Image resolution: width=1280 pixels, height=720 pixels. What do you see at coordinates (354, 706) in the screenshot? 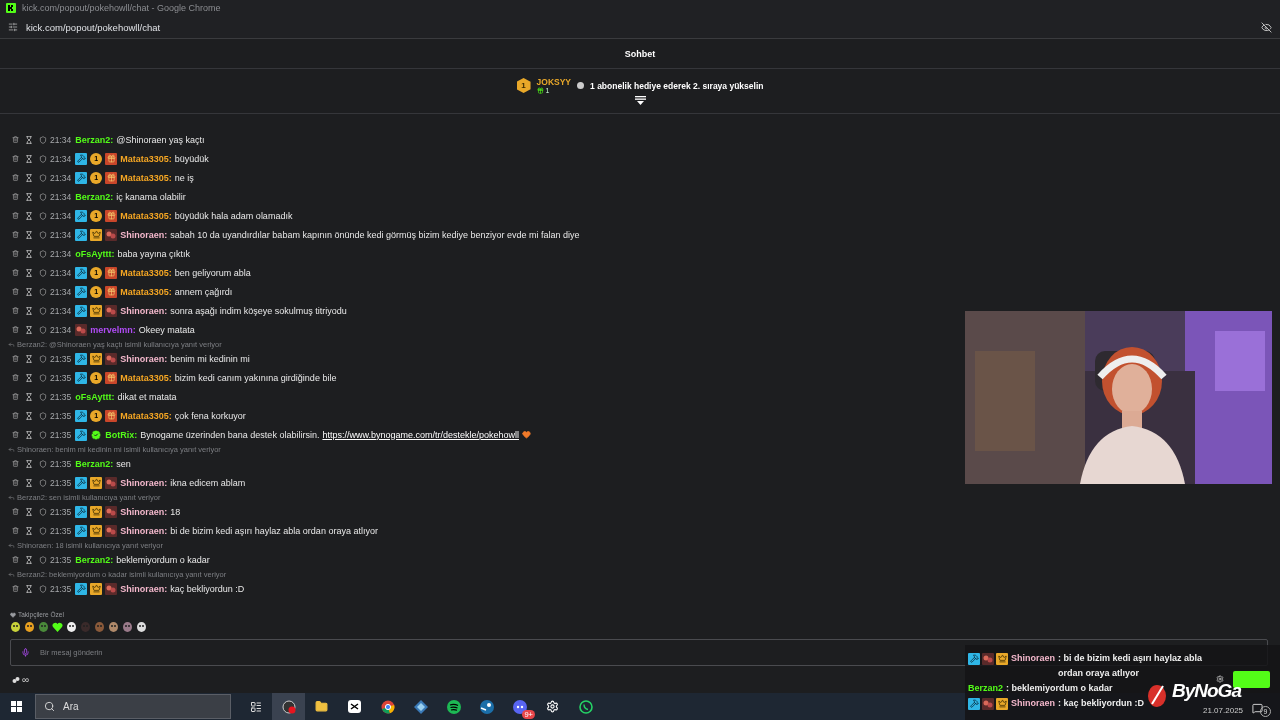
I see `editor-app-icon` at bounding box center [354, 706].